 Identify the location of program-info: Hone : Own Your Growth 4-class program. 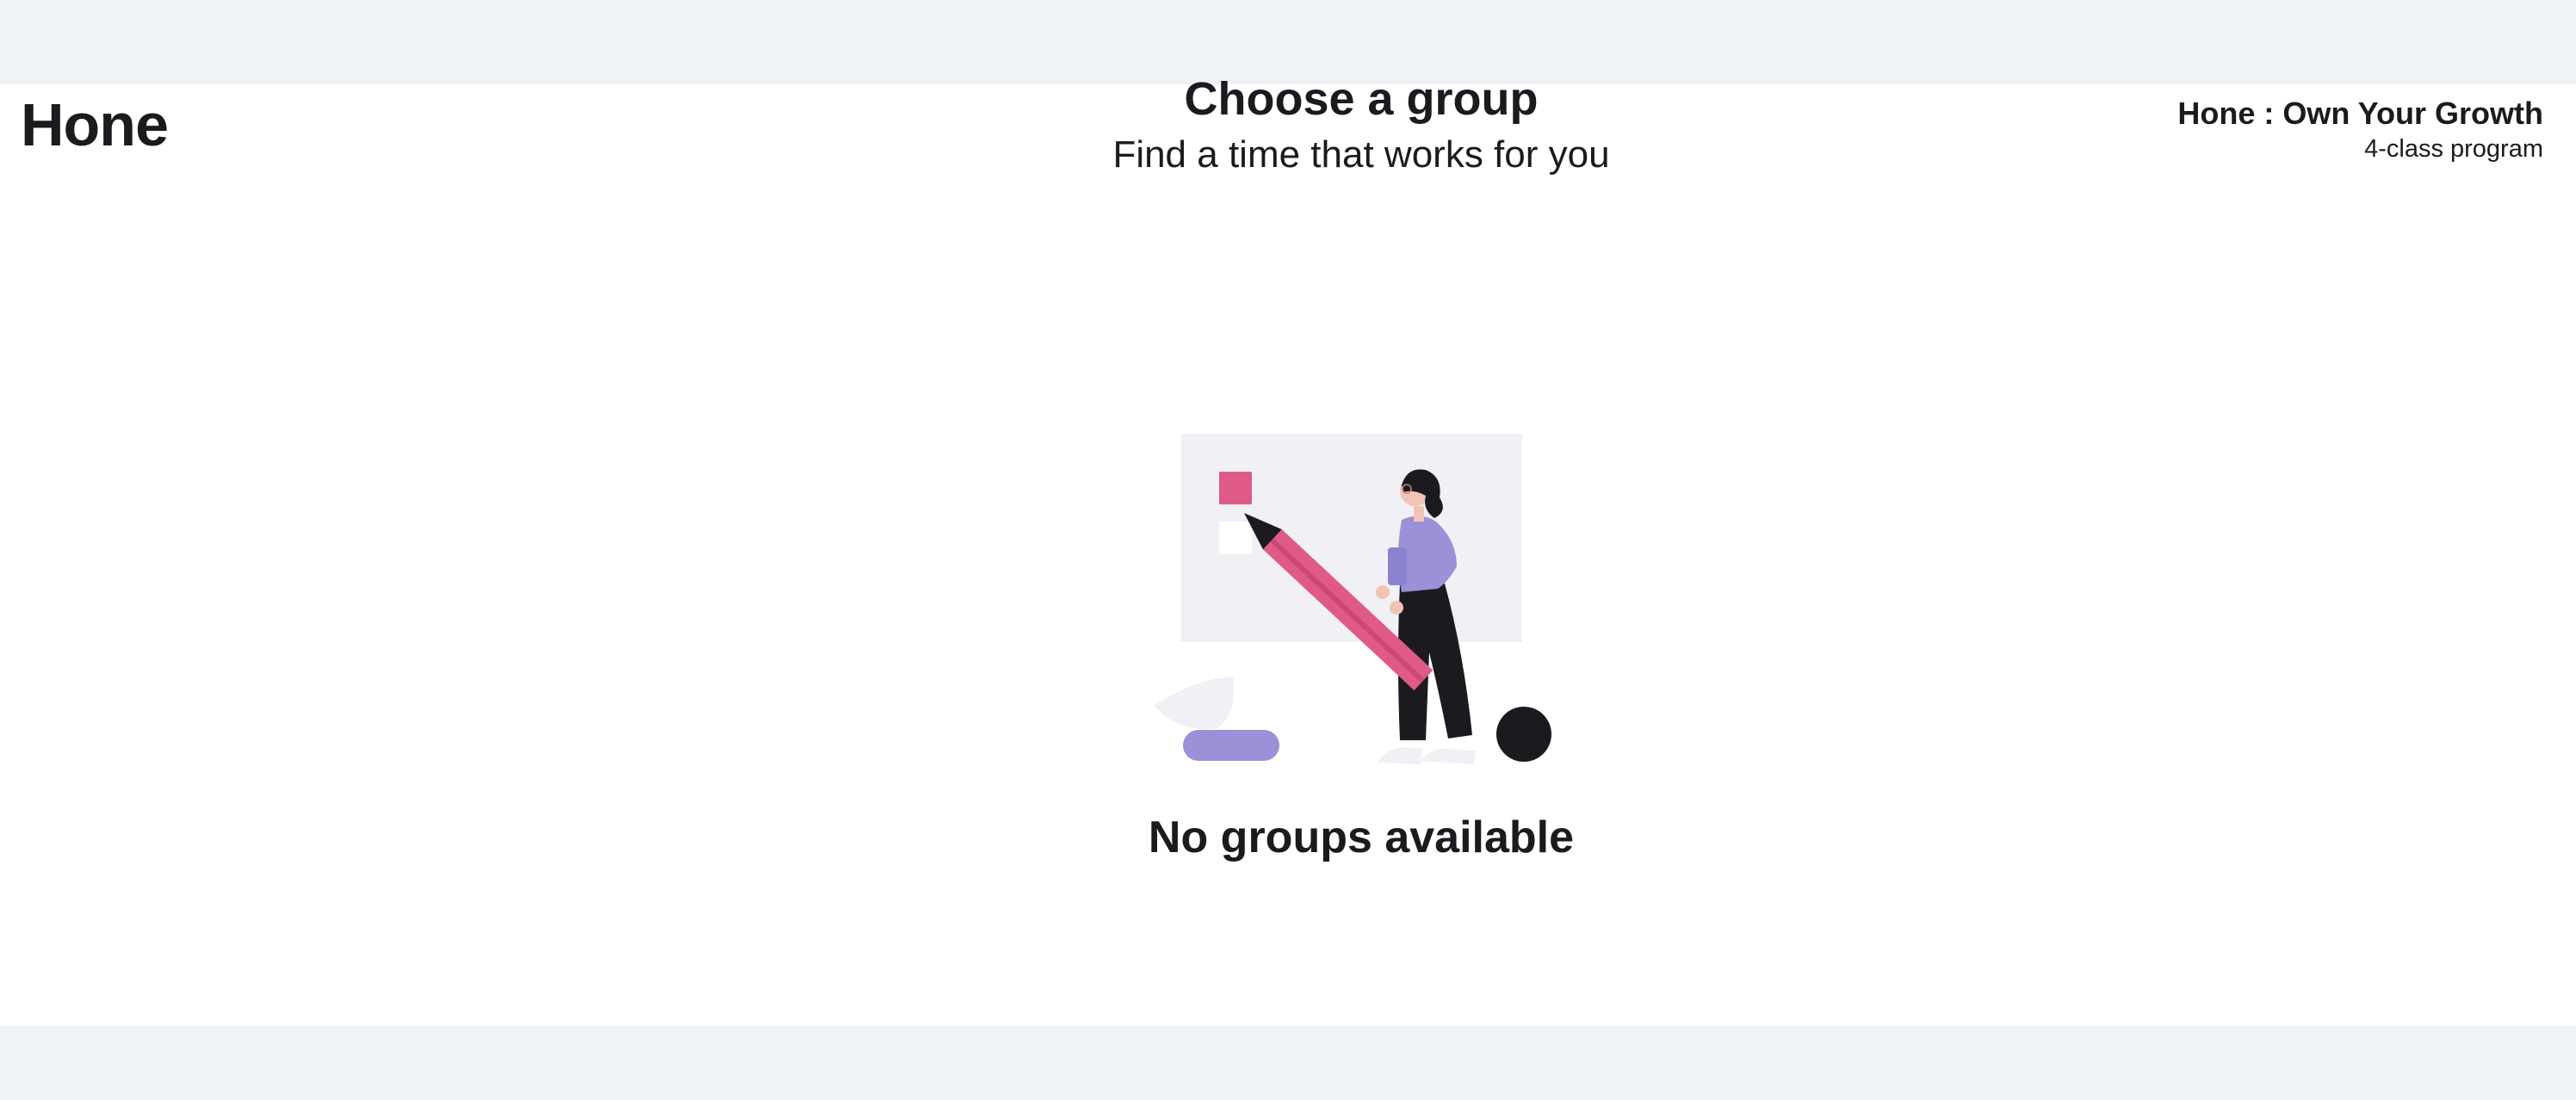
(2360, 130).